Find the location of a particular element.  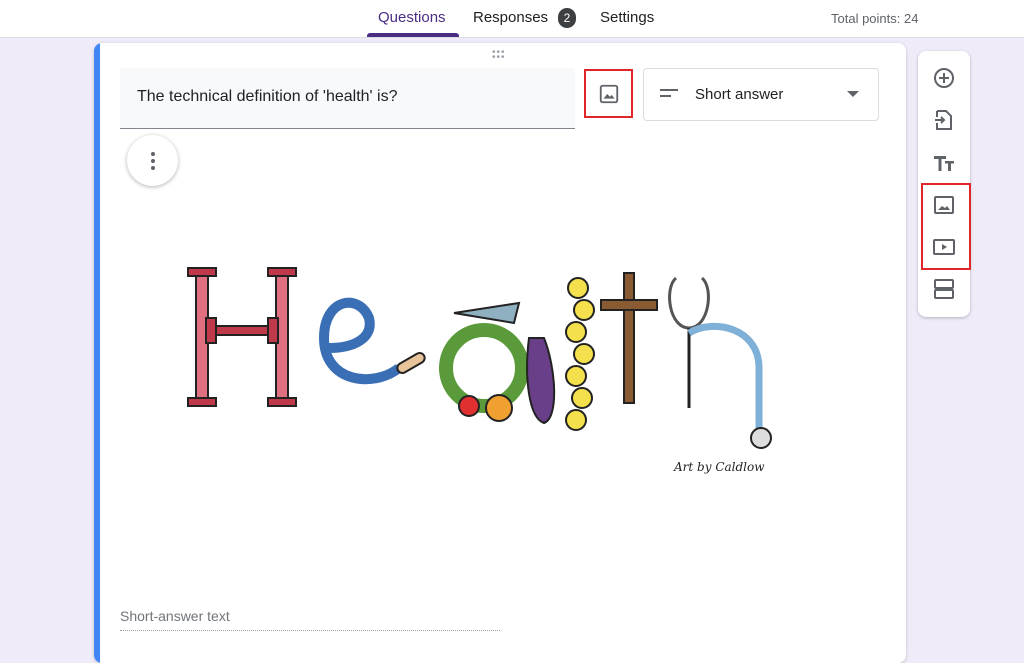

artist-signature: Art by Caldlow is located at coordinates (719, 467).